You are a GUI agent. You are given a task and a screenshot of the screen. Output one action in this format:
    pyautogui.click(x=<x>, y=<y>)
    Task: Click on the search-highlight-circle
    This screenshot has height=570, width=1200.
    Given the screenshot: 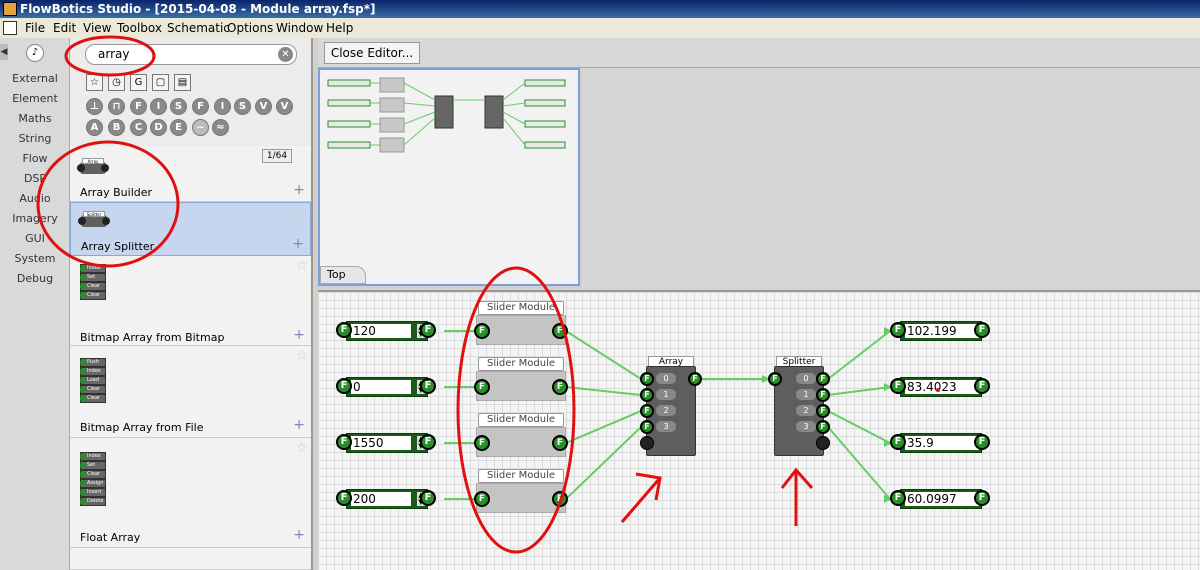 What is the action you would take?
    pyautogui.click(x=110, y=56)
    